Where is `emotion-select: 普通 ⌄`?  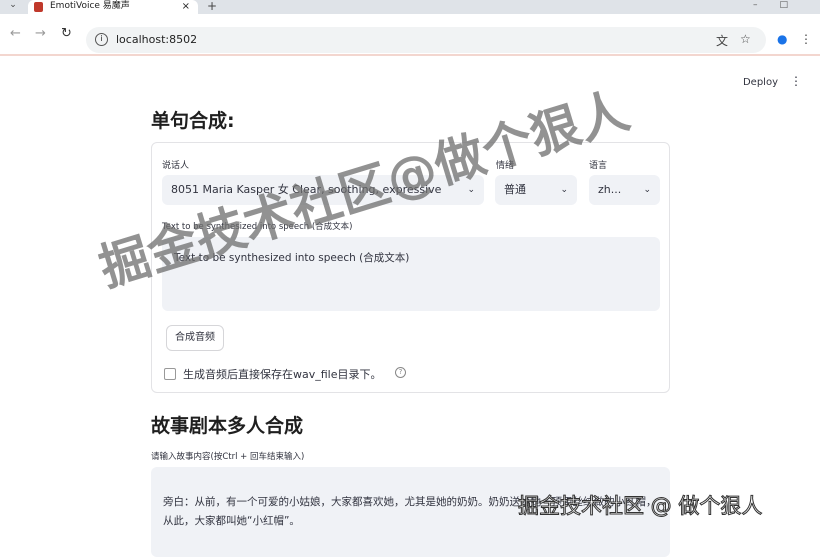 emotion-select: 普通 ⌄ is located at coordinates (536, 190).